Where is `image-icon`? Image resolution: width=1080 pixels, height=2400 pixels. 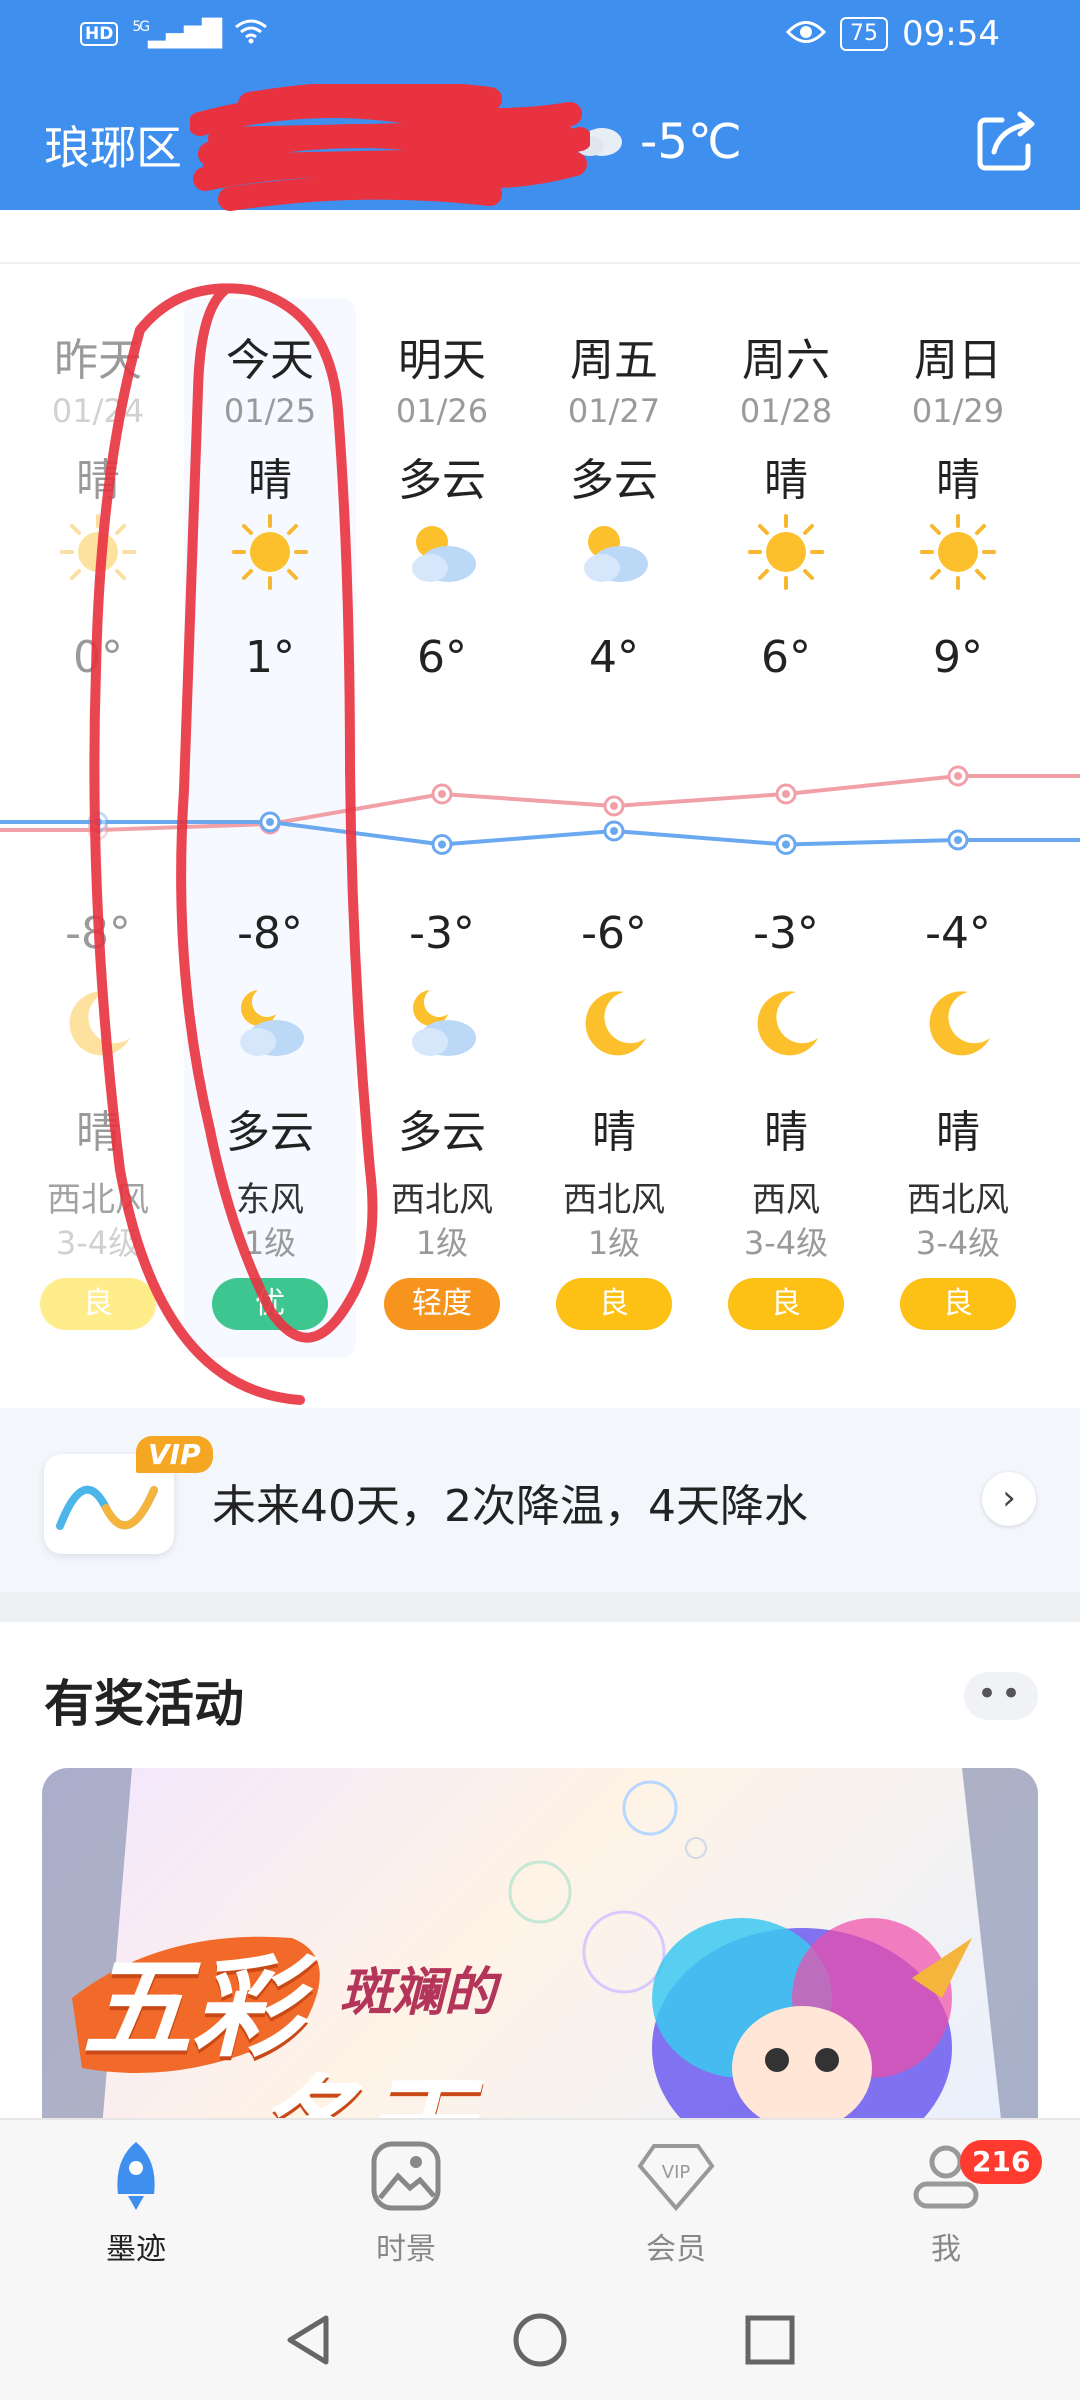 image-icon is located at coordinates (406, 2176).